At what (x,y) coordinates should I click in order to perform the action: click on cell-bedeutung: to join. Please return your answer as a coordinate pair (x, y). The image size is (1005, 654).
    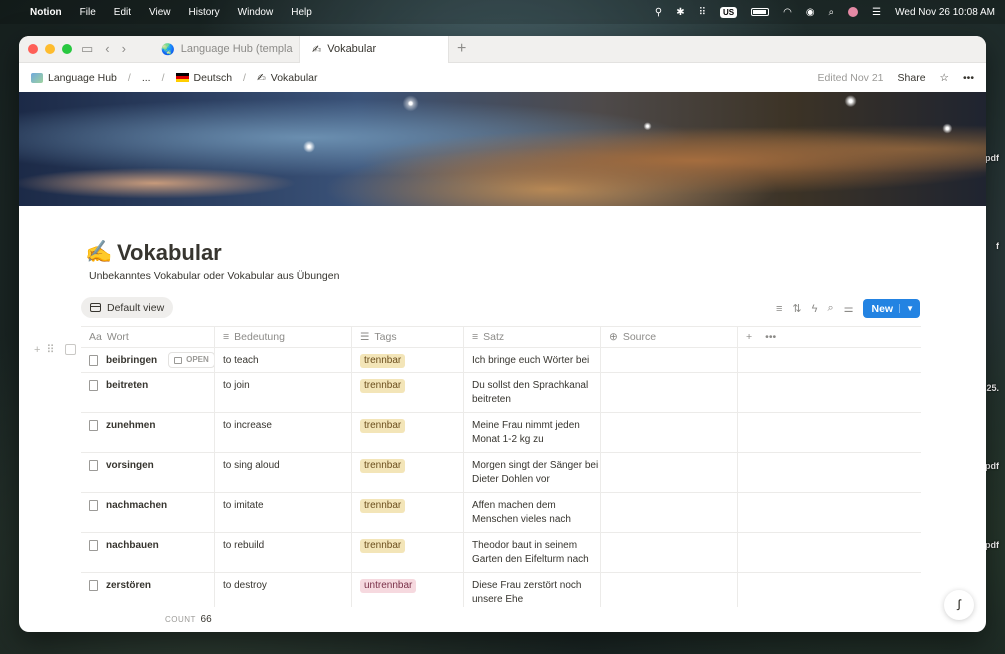
    Looking at the image, I should click on (282, 392).